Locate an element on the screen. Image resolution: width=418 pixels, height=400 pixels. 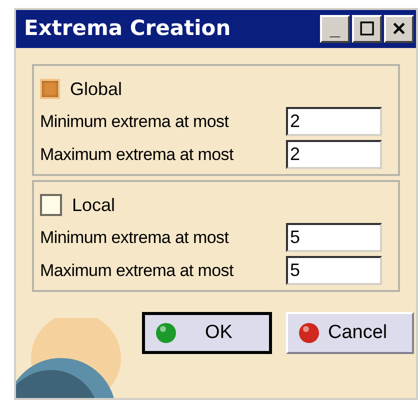
maximize-button: ☐ is located at coordinates (367, 29).